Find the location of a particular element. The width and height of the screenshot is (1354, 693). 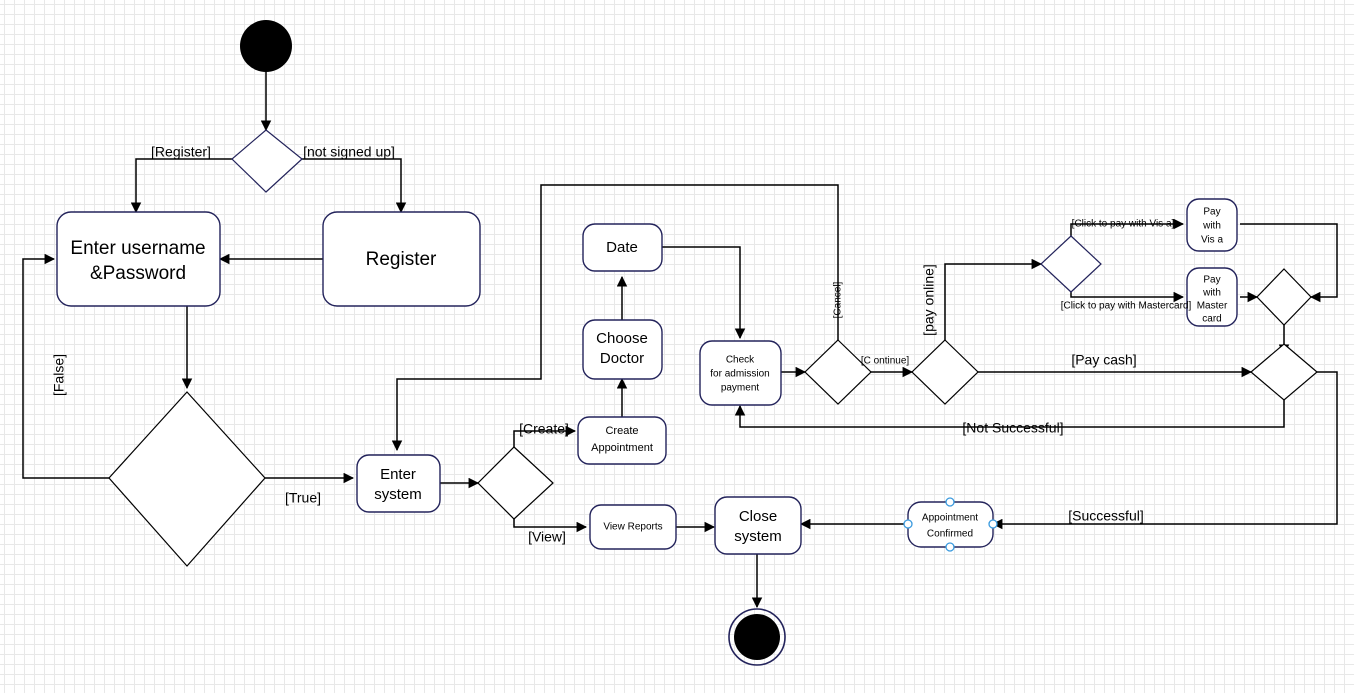

date-label: Date is located at coordinates (622, 247).